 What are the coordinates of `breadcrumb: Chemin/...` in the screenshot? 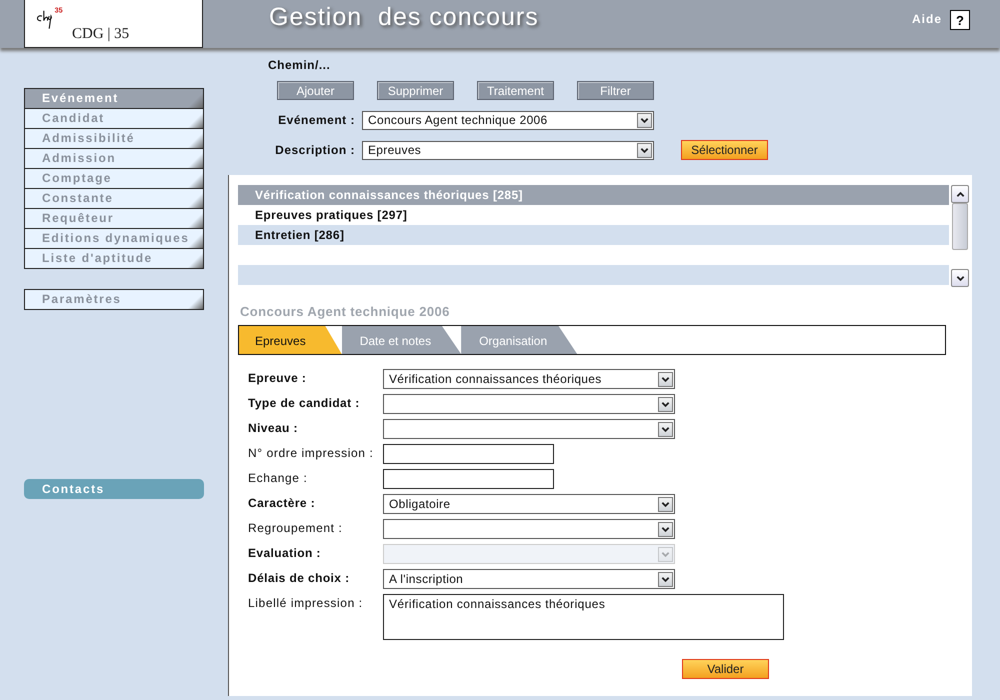 It's located at (300, 65).